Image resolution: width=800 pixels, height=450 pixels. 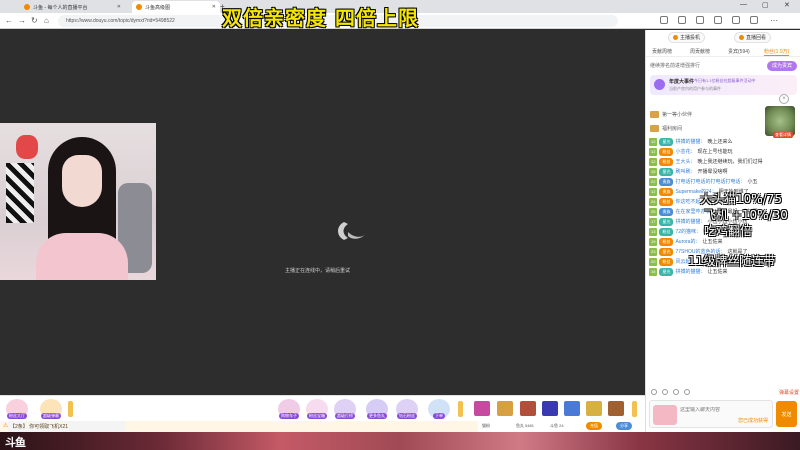 What do you see at coordinates (754, 20) in the screenshot?
I see `downloads-icon` at bounding box center [754, 20].